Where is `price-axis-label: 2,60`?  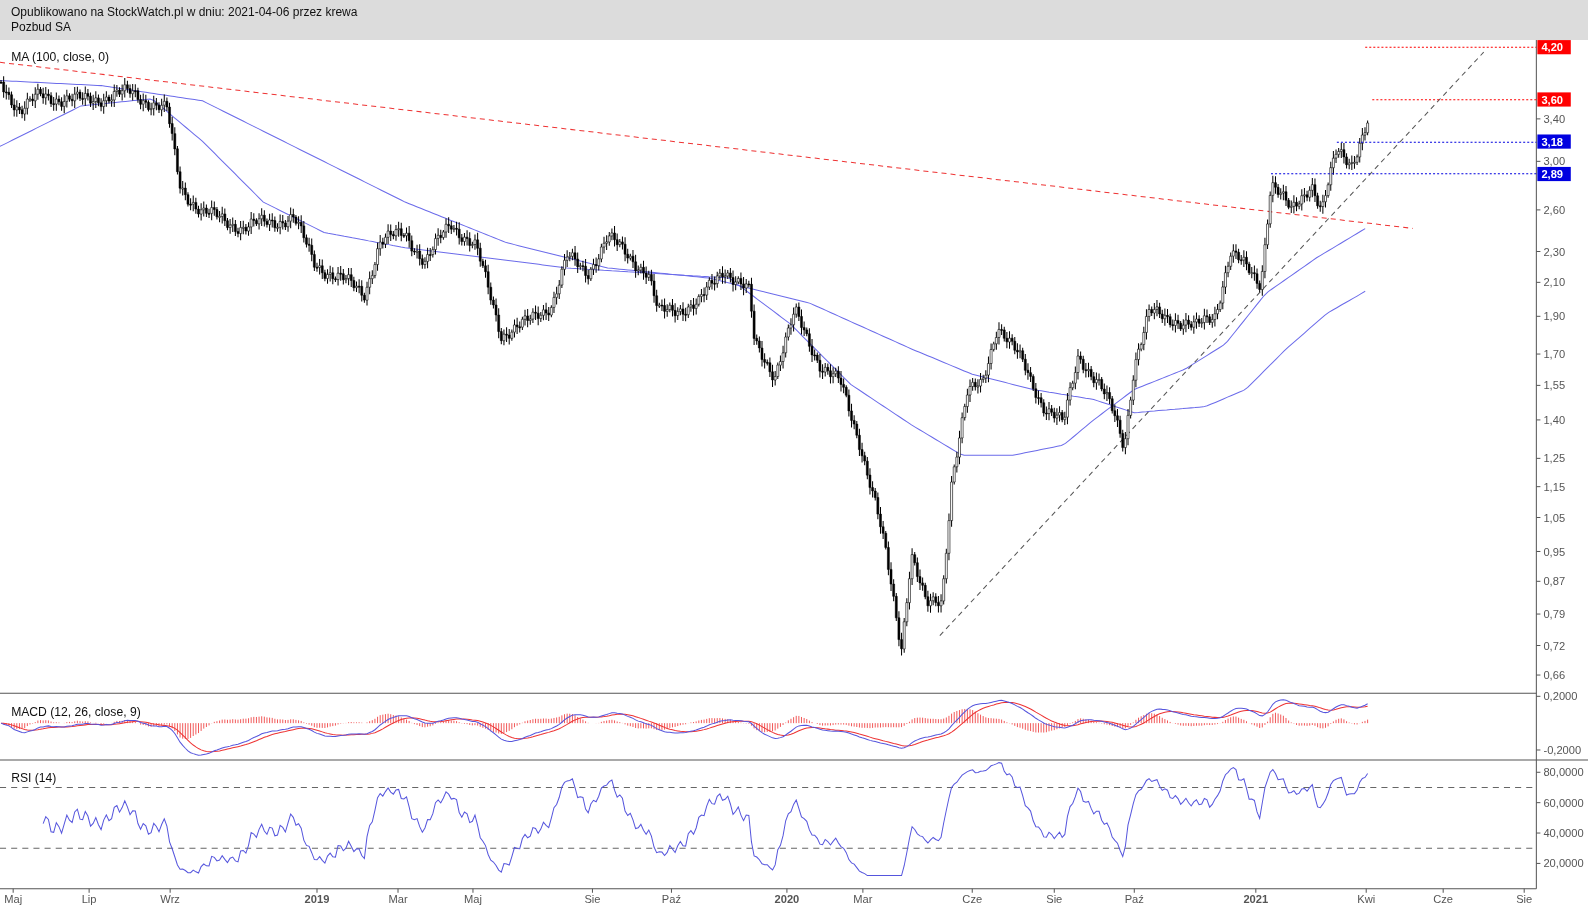
price-axis-label: 2,60 is located at coordinates (1550, 209).